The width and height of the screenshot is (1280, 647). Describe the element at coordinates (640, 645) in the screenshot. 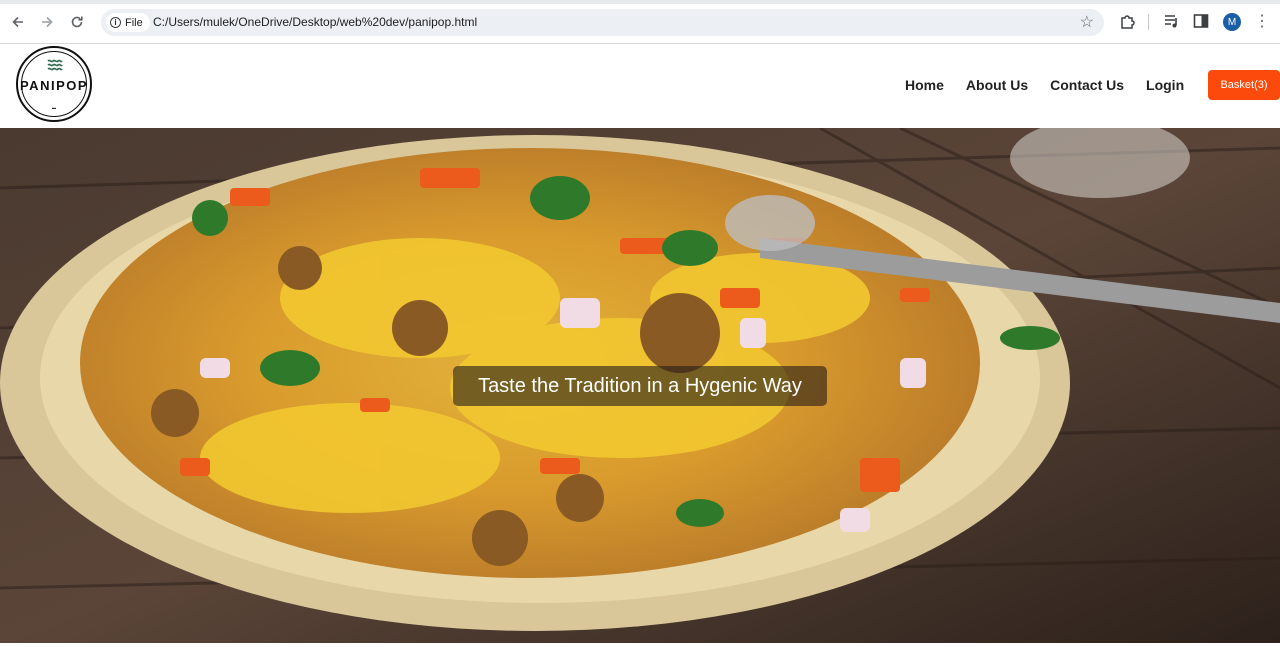

I see `page-bottom-edge` at that location.